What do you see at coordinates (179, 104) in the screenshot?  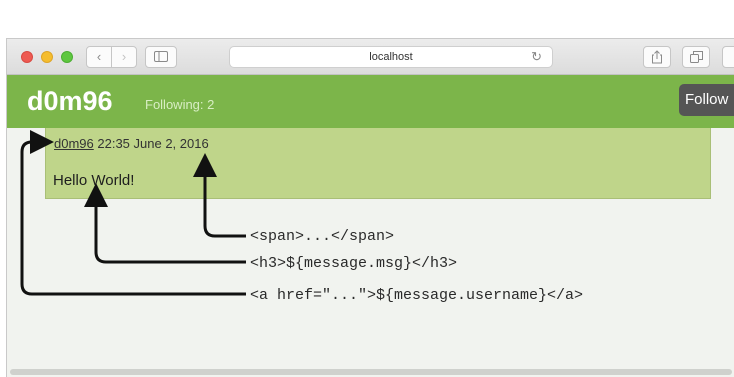 I see `following-count: Following: 2` at bounding box center [179, 104].